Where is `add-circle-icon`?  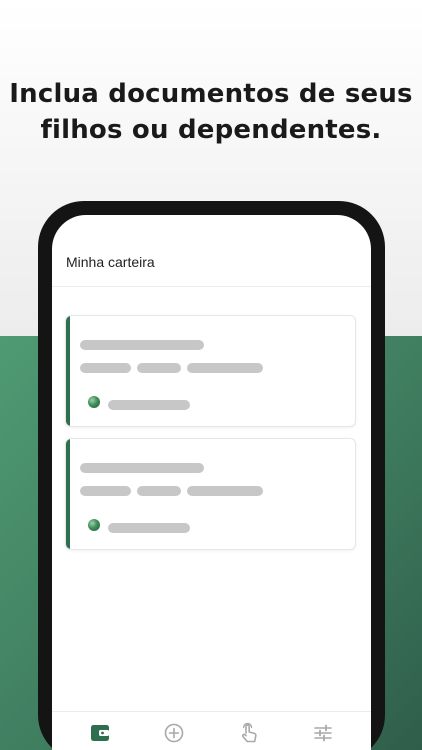 add-circle-icon is located at coordinates (174, 733).